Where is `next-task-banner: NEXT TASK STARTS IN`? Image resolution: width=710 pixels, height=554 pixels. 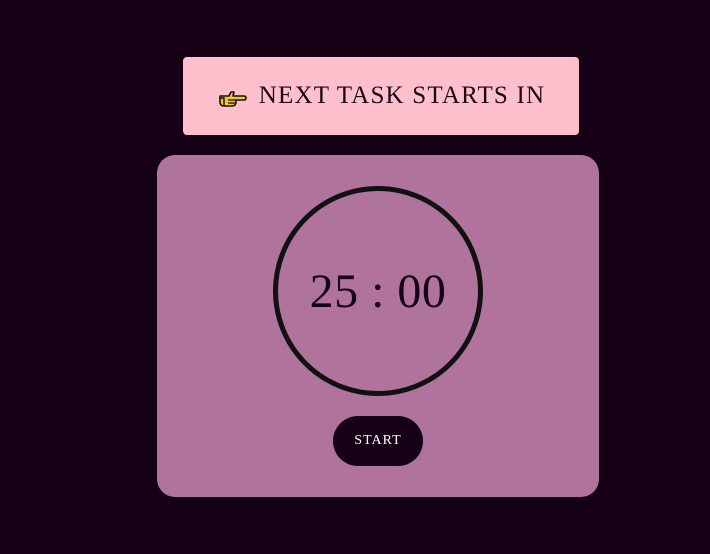 next-task-banner: NEXT TASK STARTS IN is located at coordinates (381, 96).